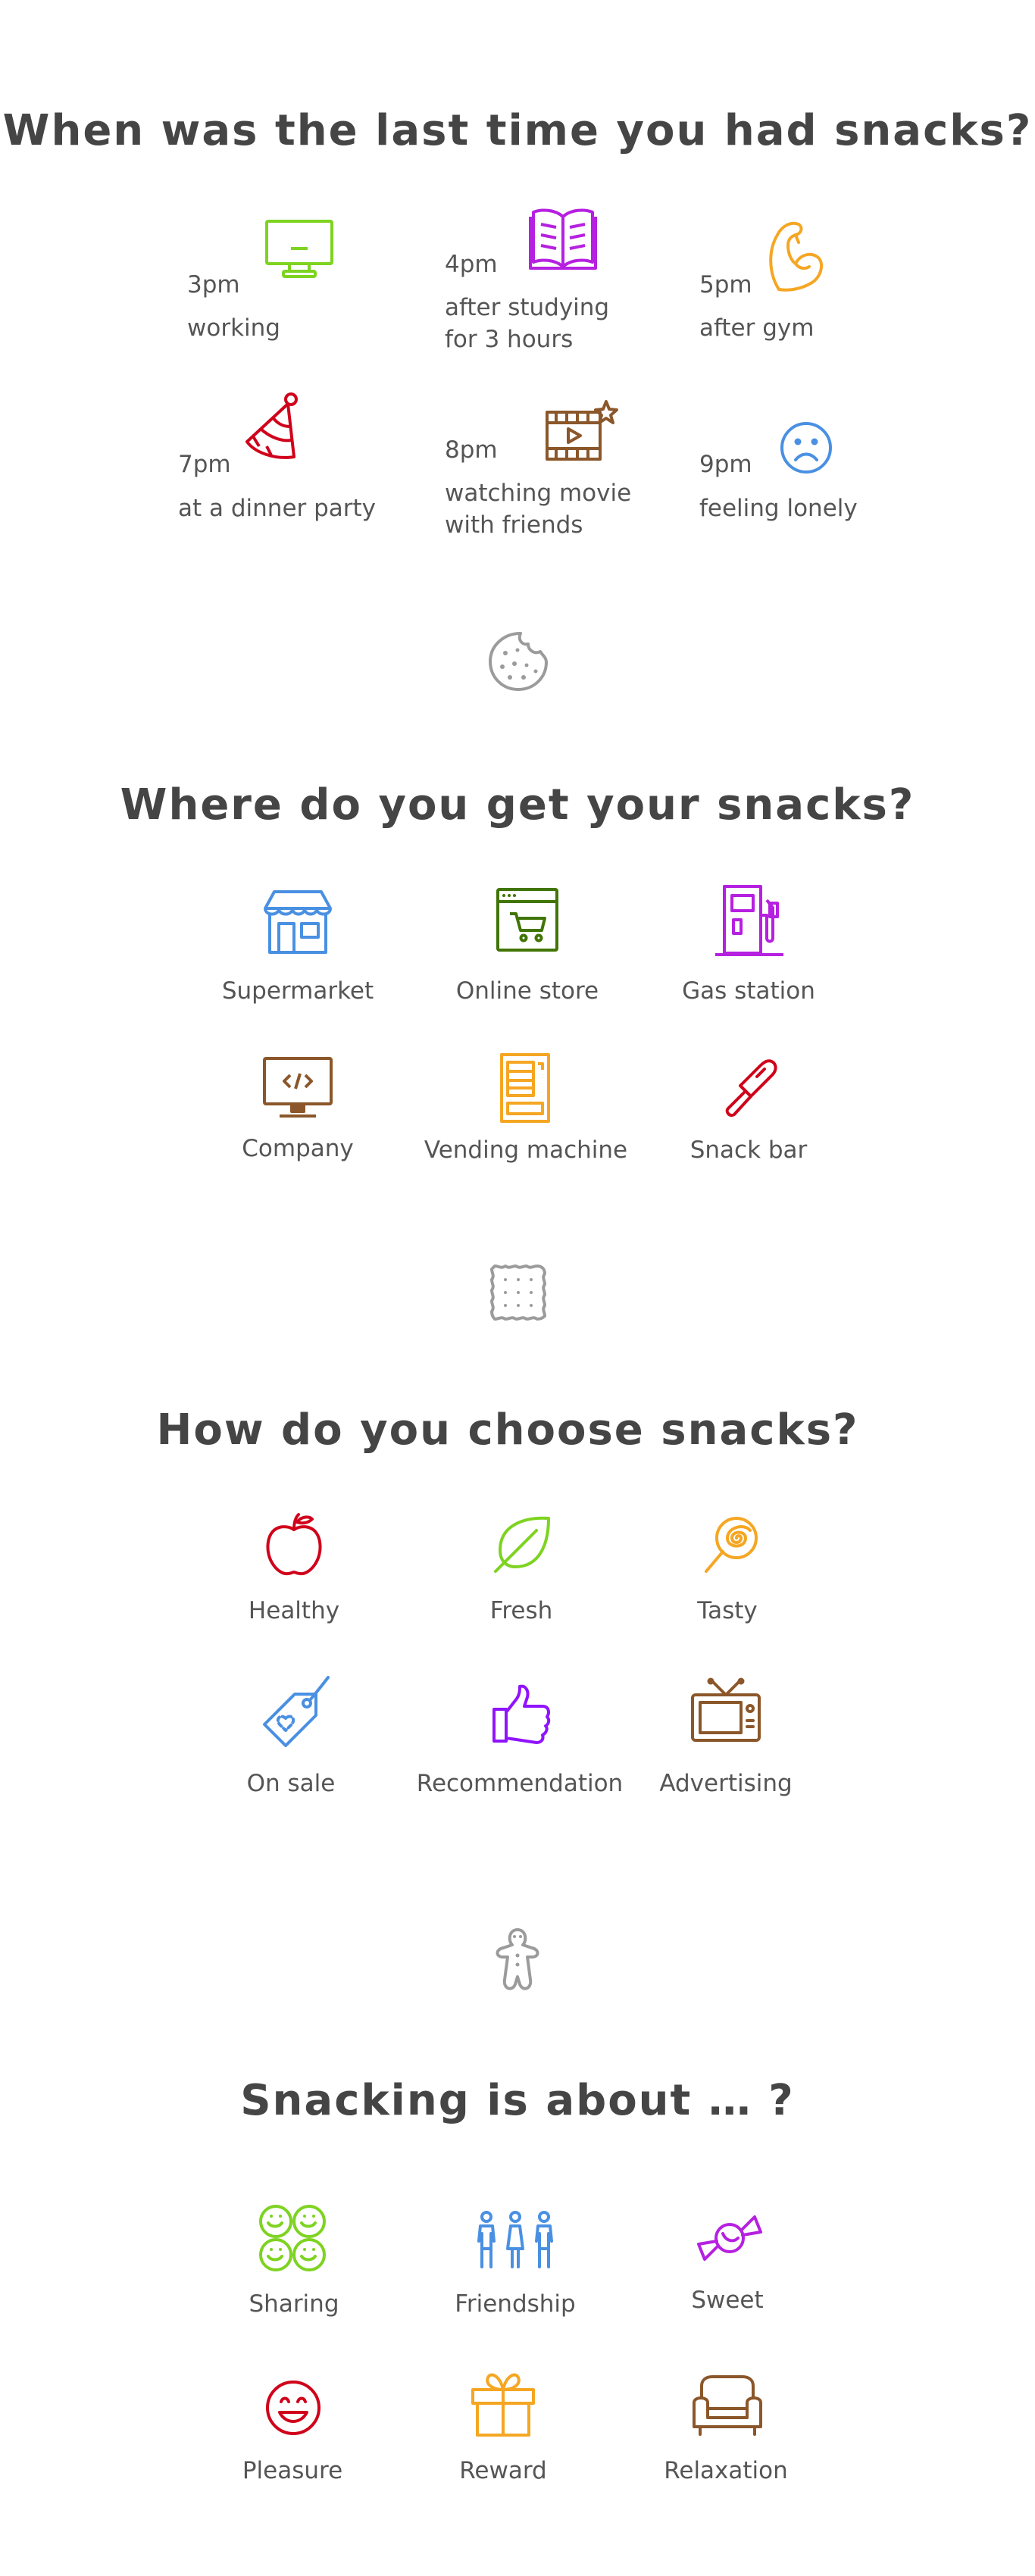 This screenshot has width=1035, height=2576. Describe the element at coordinates (294, 1545) in the screenshot. I see `apple-icon` at that location.